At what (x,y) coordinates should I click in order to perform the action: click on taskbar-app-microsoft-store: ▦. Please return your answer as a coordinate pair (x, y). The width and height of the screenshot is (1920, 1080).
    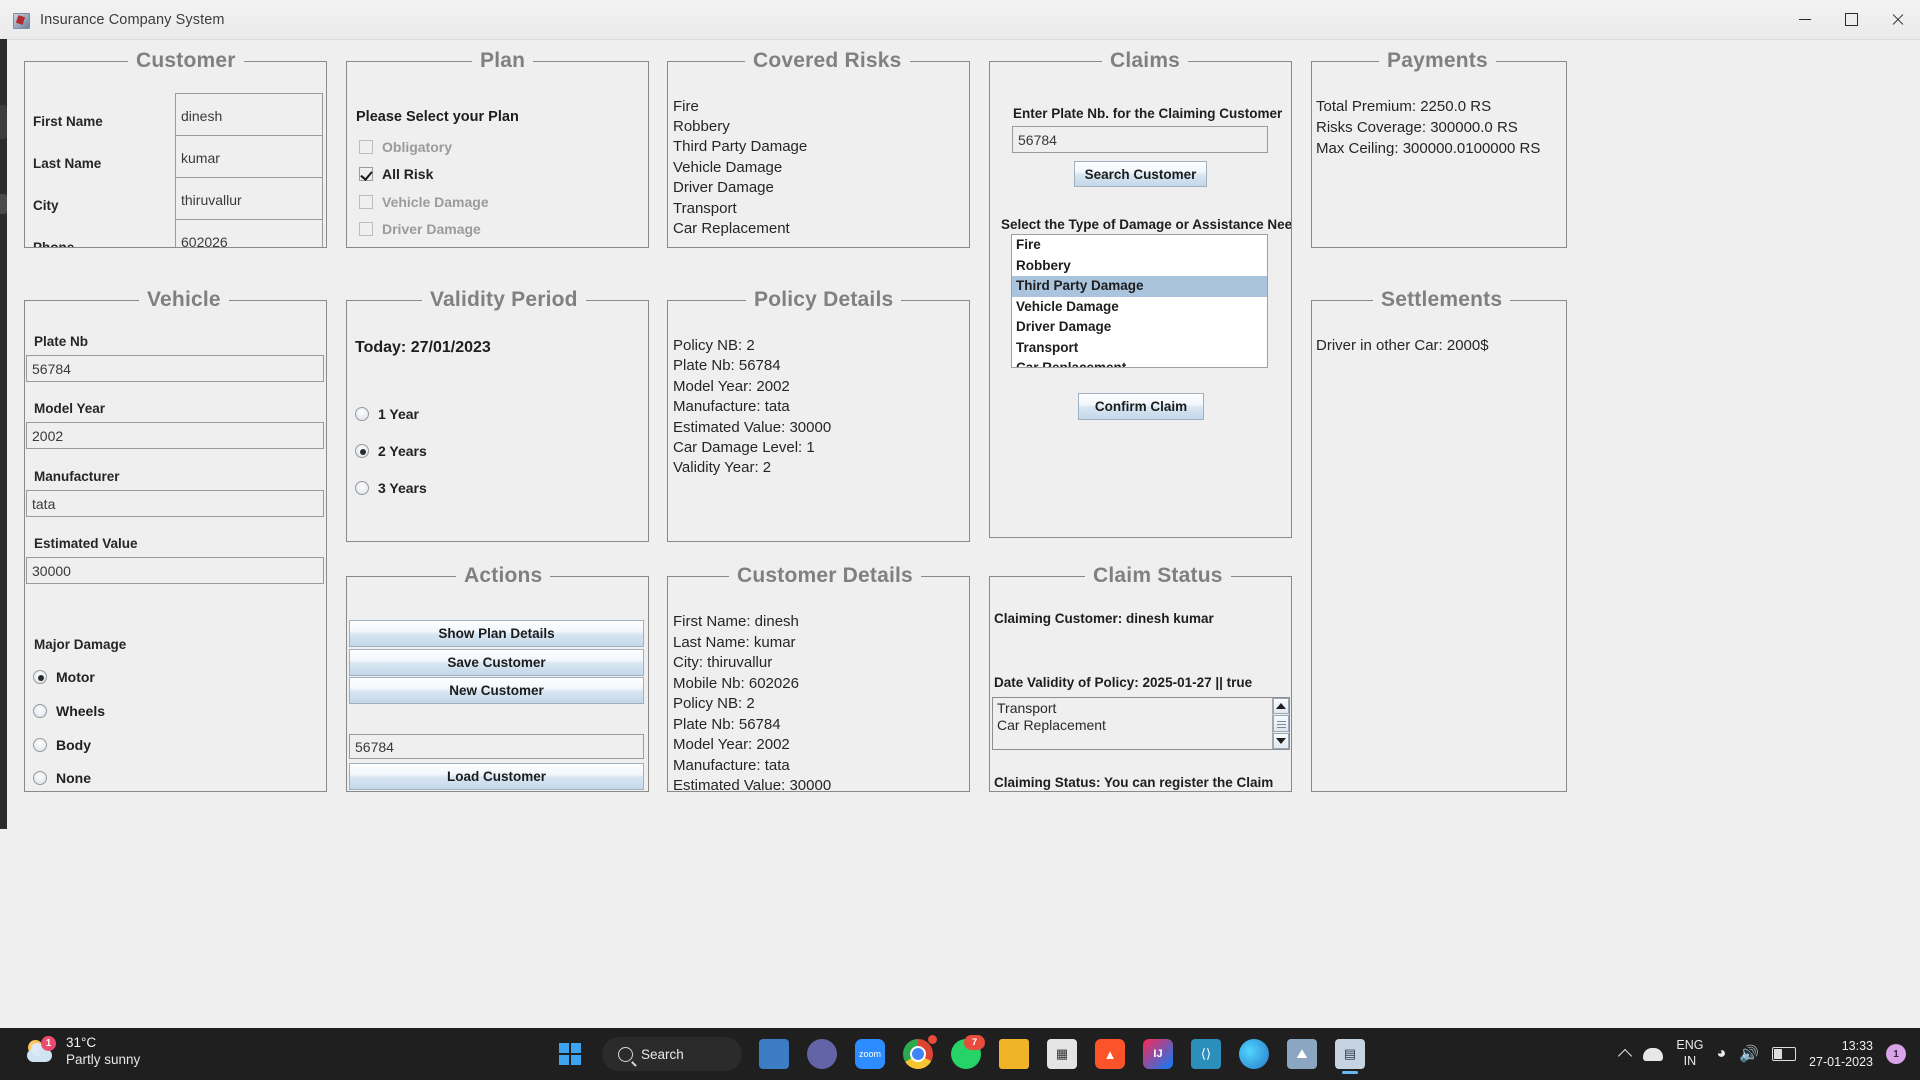
    Looking at the image, I should click on (1062, 1054).